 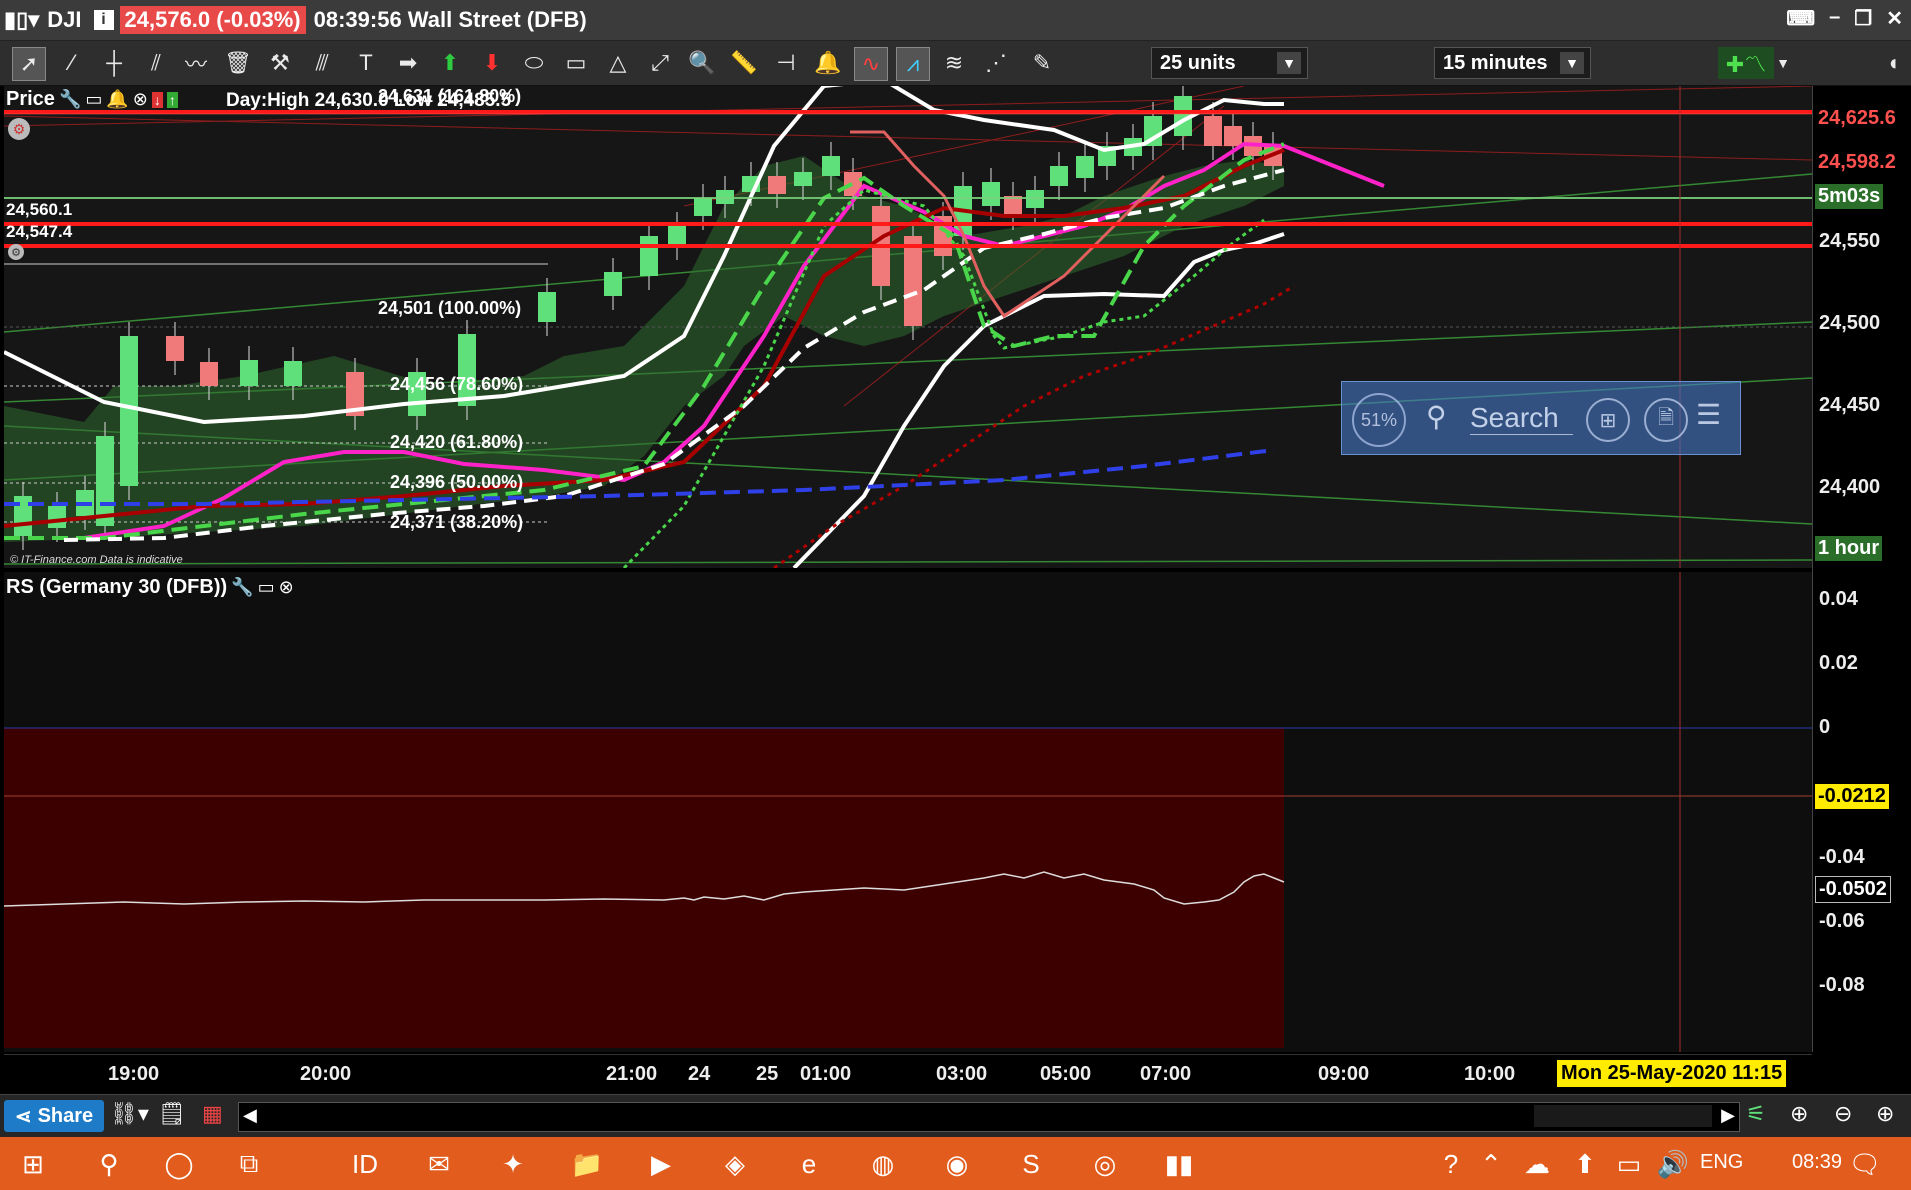 What do you see at coordinates (513, 1164) in the screenshot?
I see `office-icon: ✦` at bounding box center [513, 1164].